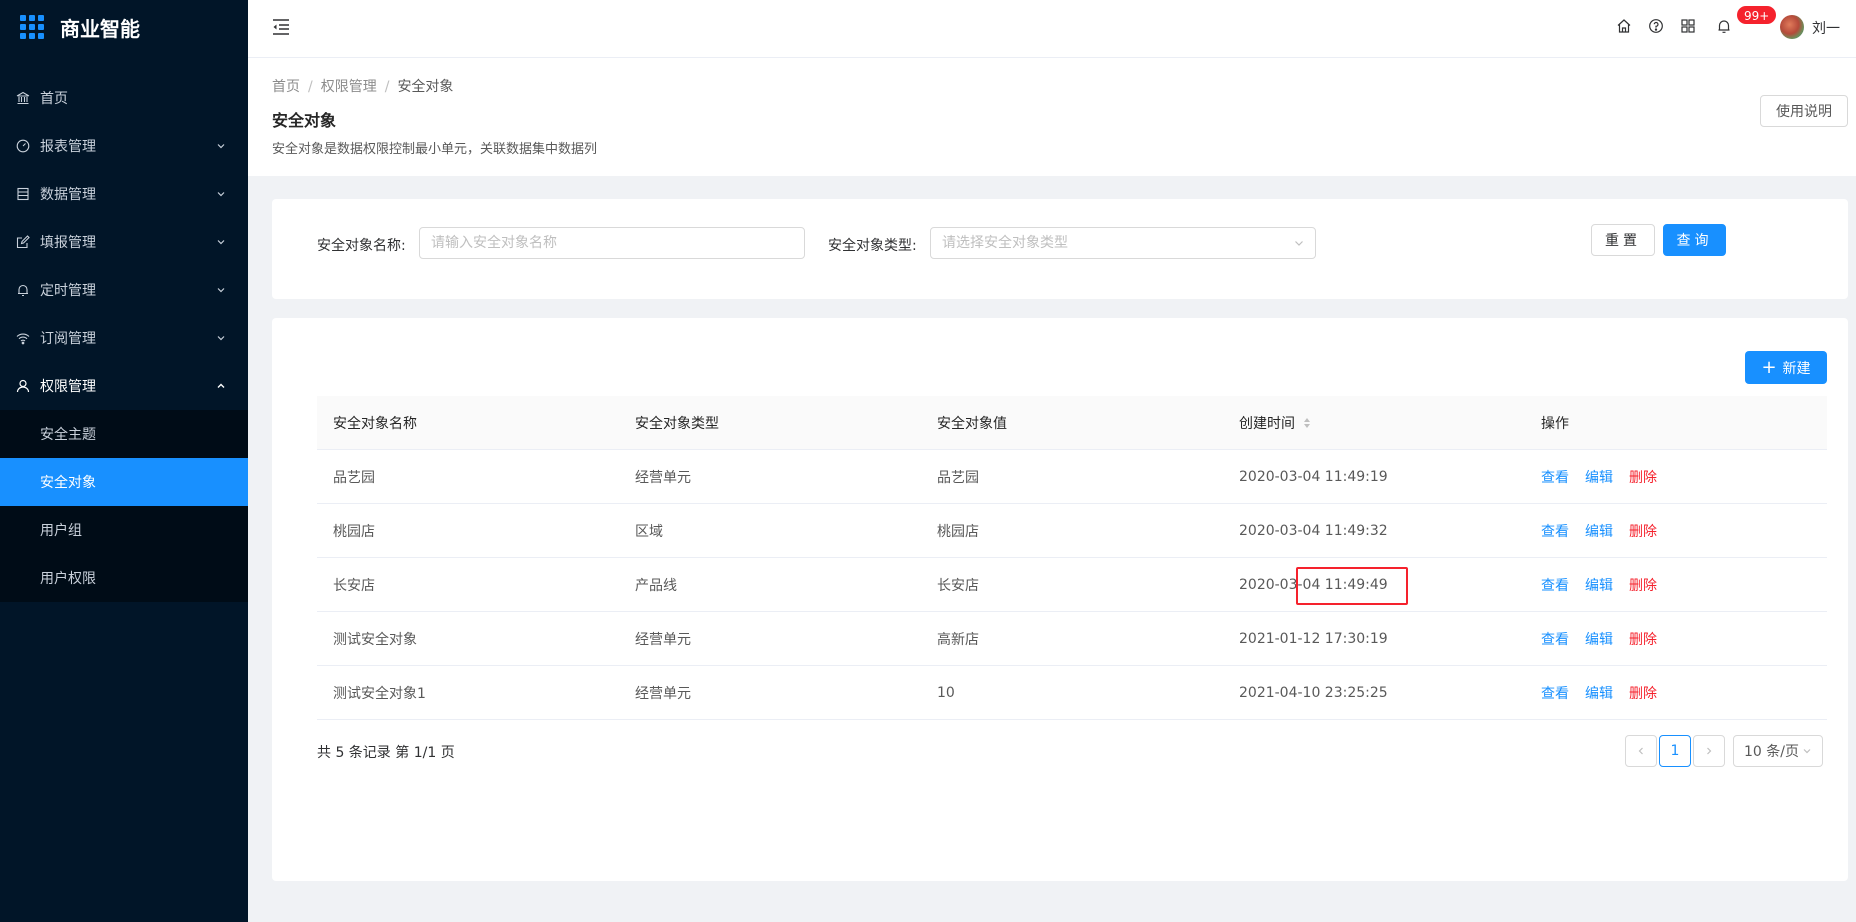  I want to click on page-description: 安全对象是数据权限控制最小单元，关联数据集中数据列, so click(435, 149).